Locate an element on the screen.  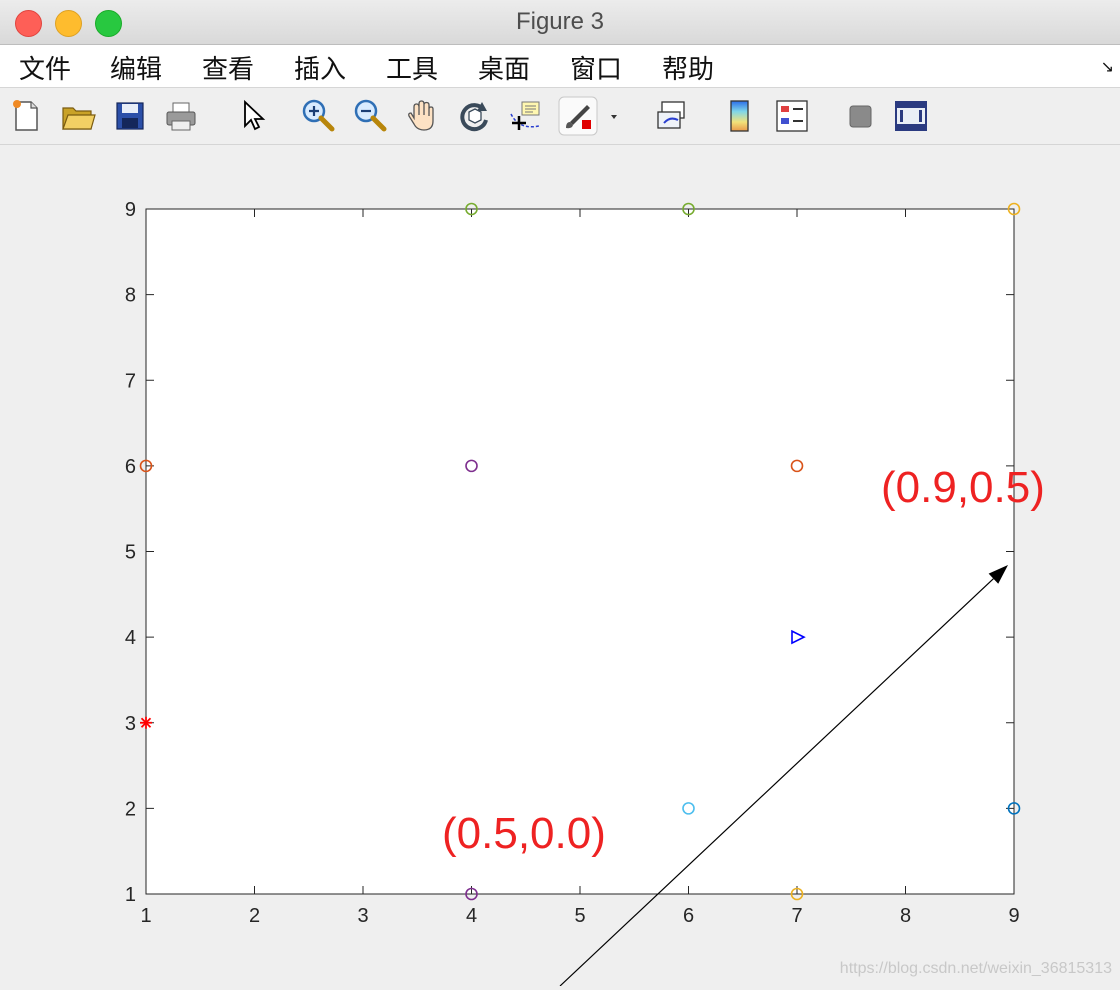
y-tick-label: 5 is located at coordinates (130, 553).